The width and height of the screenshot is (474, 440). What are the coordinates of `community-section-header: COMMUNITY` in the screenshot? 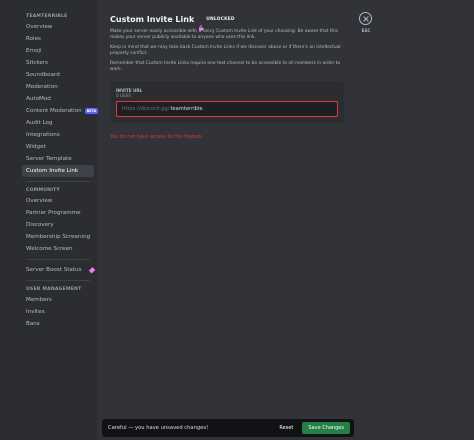 It's located at (43, 190).